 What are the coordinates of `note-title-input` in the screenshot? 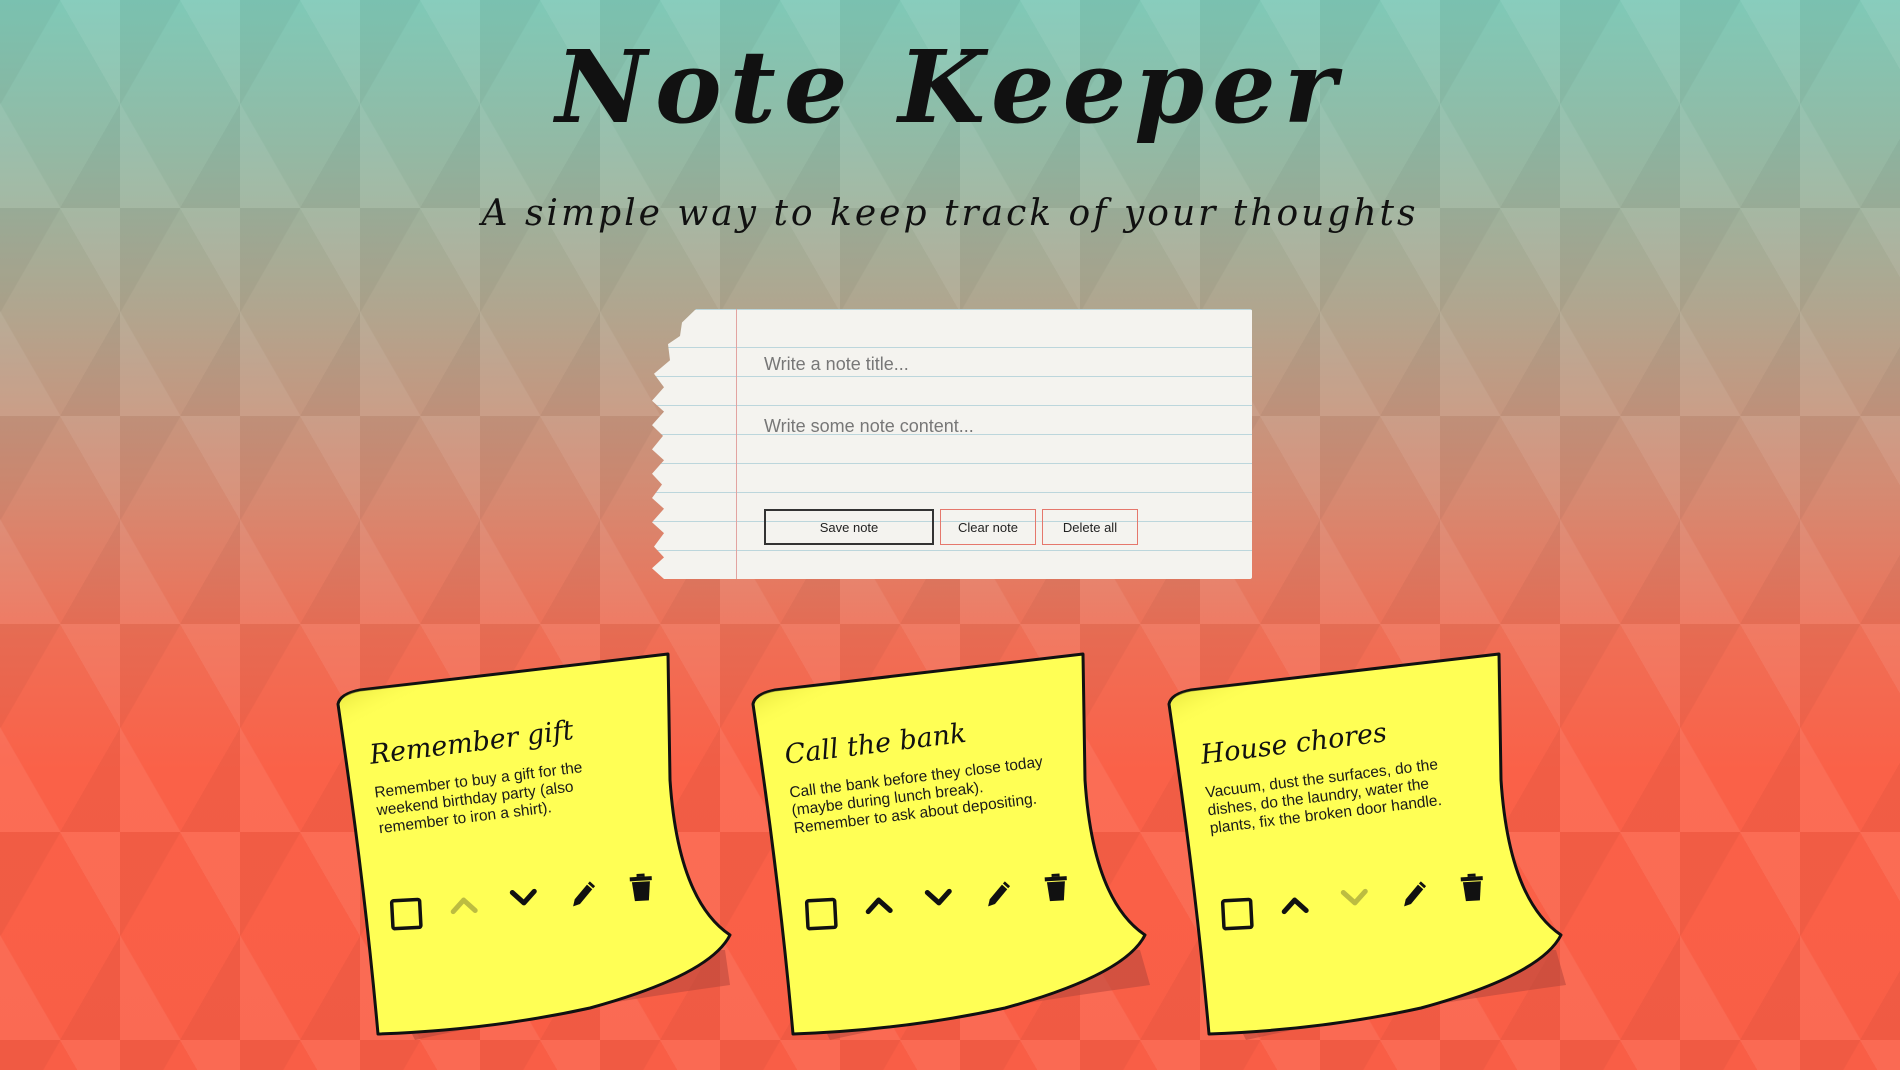 It's located at (994, 364).